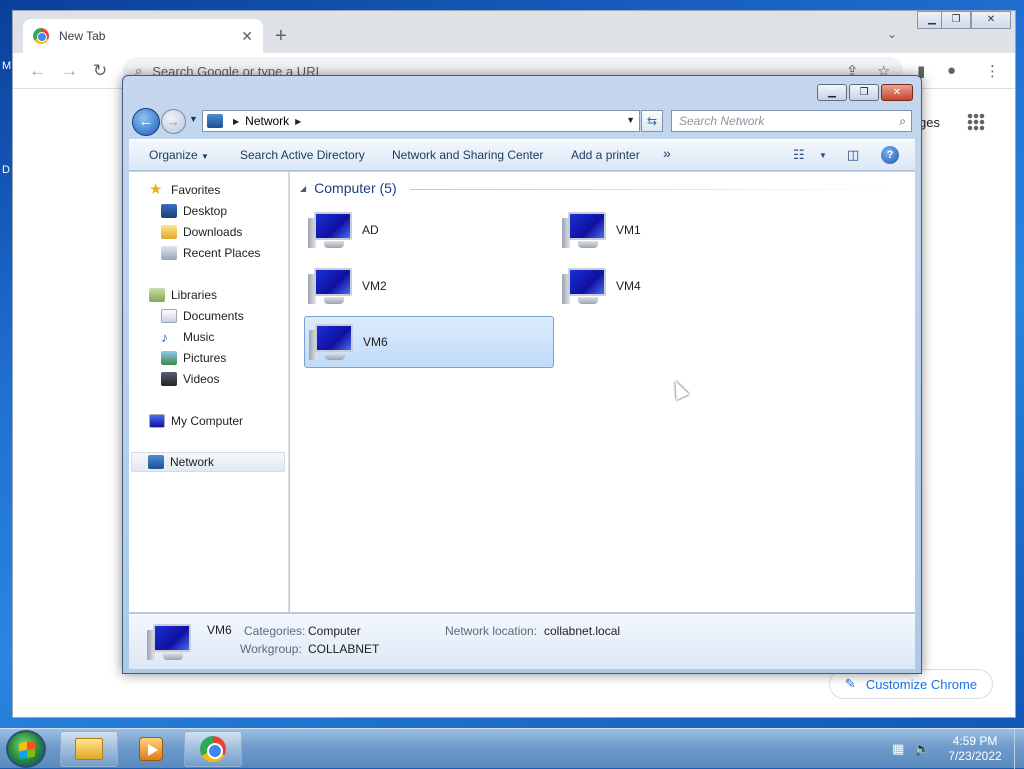 This screenshot has width=1024, height=769. I want to click on network-icon, so click(156, 462).